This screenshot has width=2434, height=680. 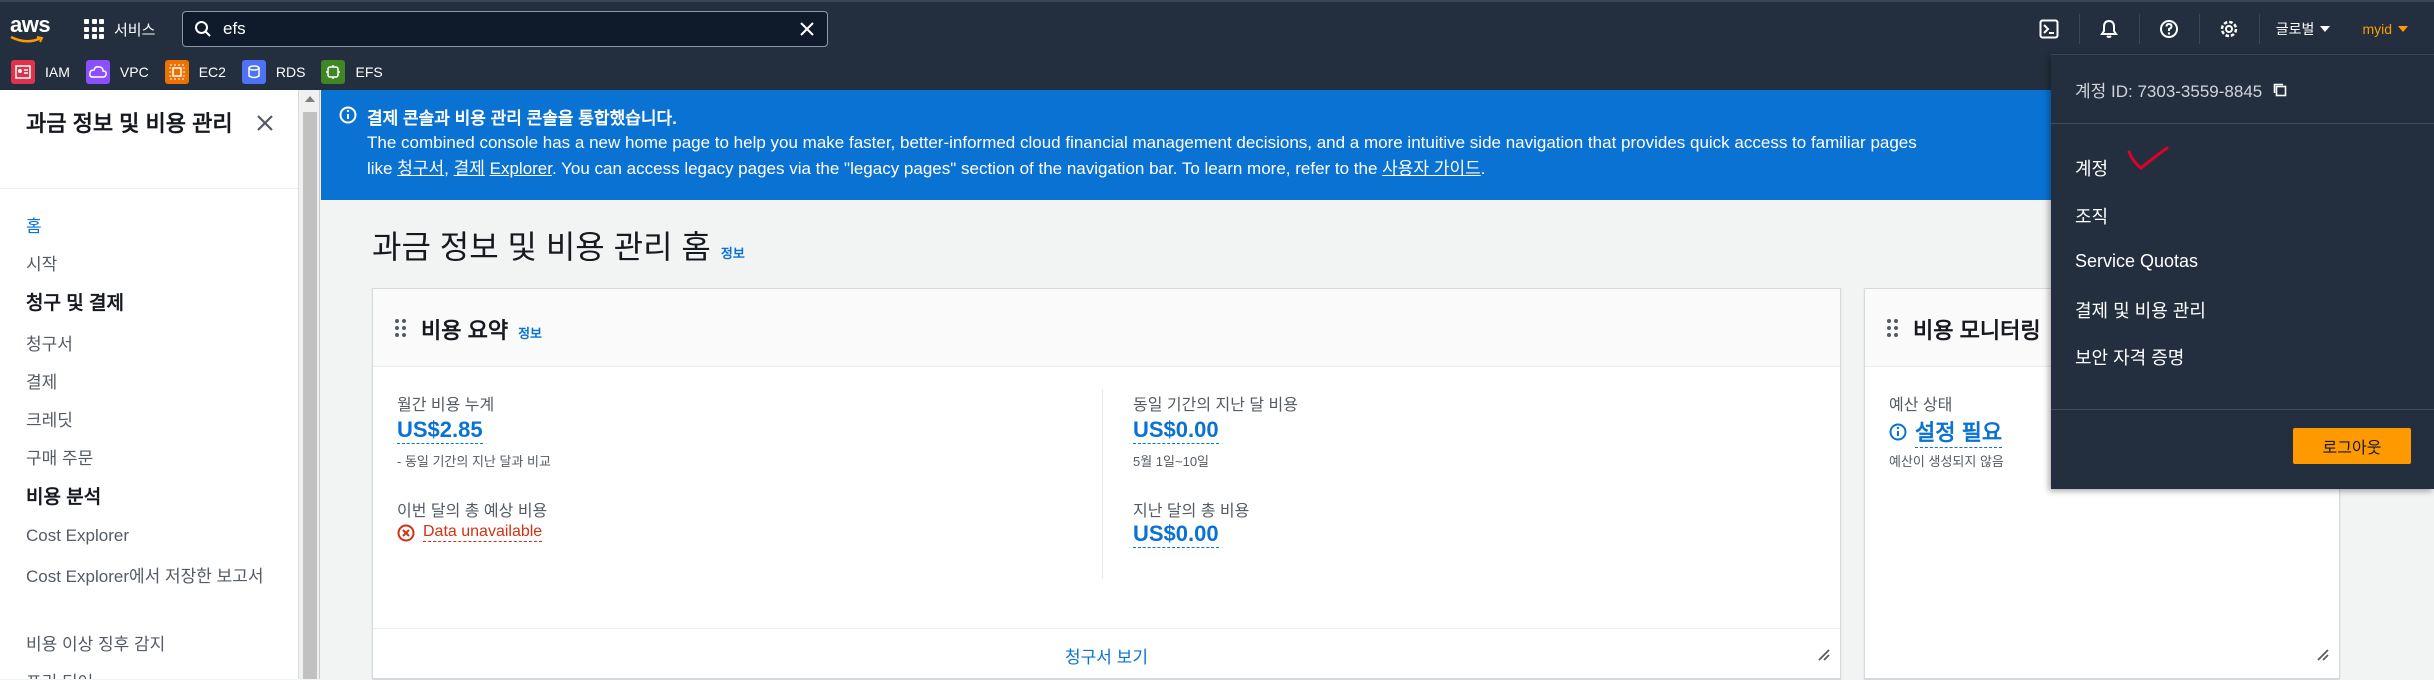 What do you see at coordinates (57, 72) in the screenshot?
I see `favorite-label: IAM` at bounding box center [57, 72].